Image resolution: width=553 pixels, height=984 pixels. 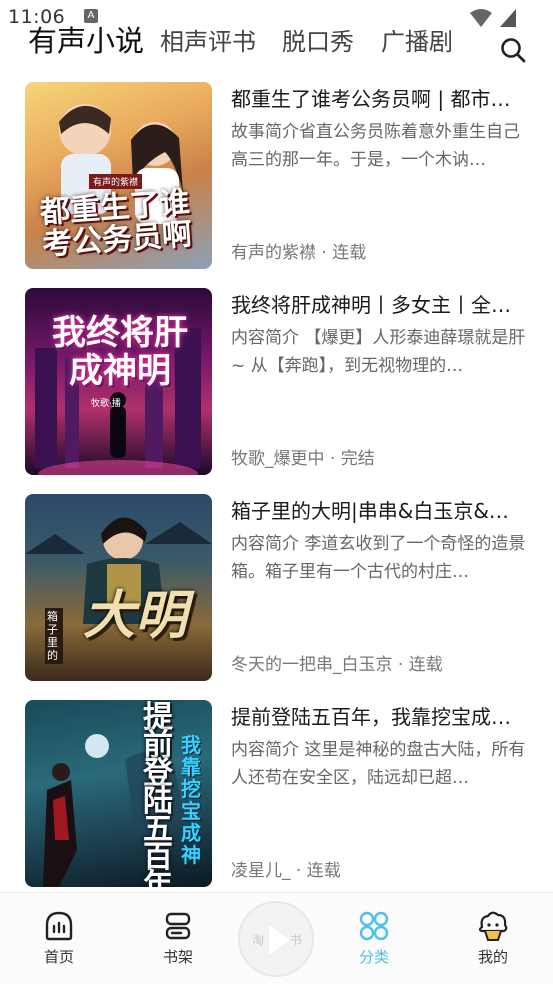 What do you see at coordinates (158, 794) in the screenshot?
I see `cover-title-text: 提前登陆五百年` at bounding box center [158, 794].